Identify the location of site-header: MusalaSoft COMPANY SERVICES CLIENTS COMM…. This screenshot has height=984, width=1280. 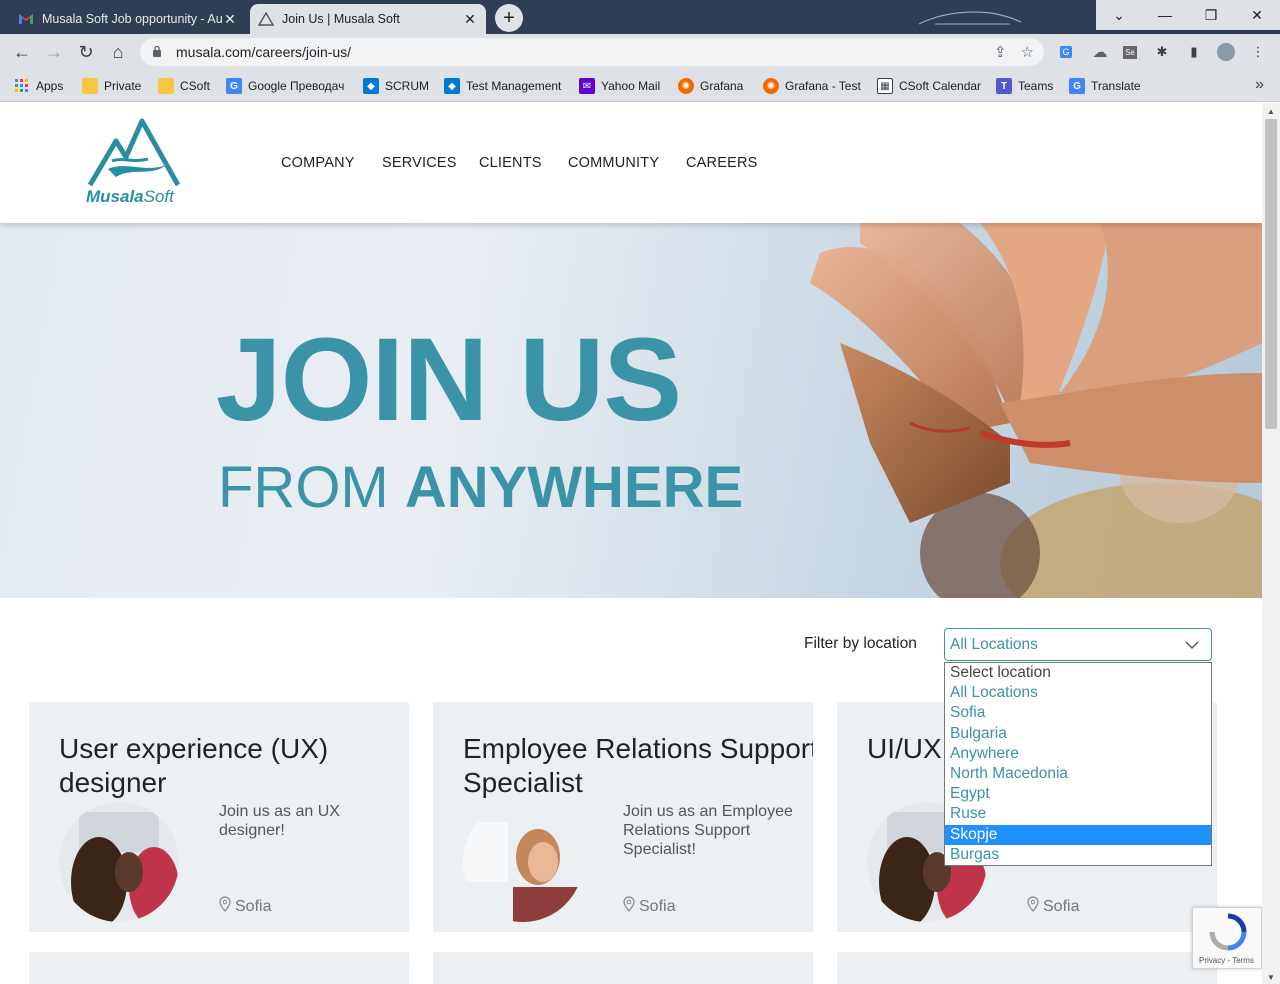
(631, 163).